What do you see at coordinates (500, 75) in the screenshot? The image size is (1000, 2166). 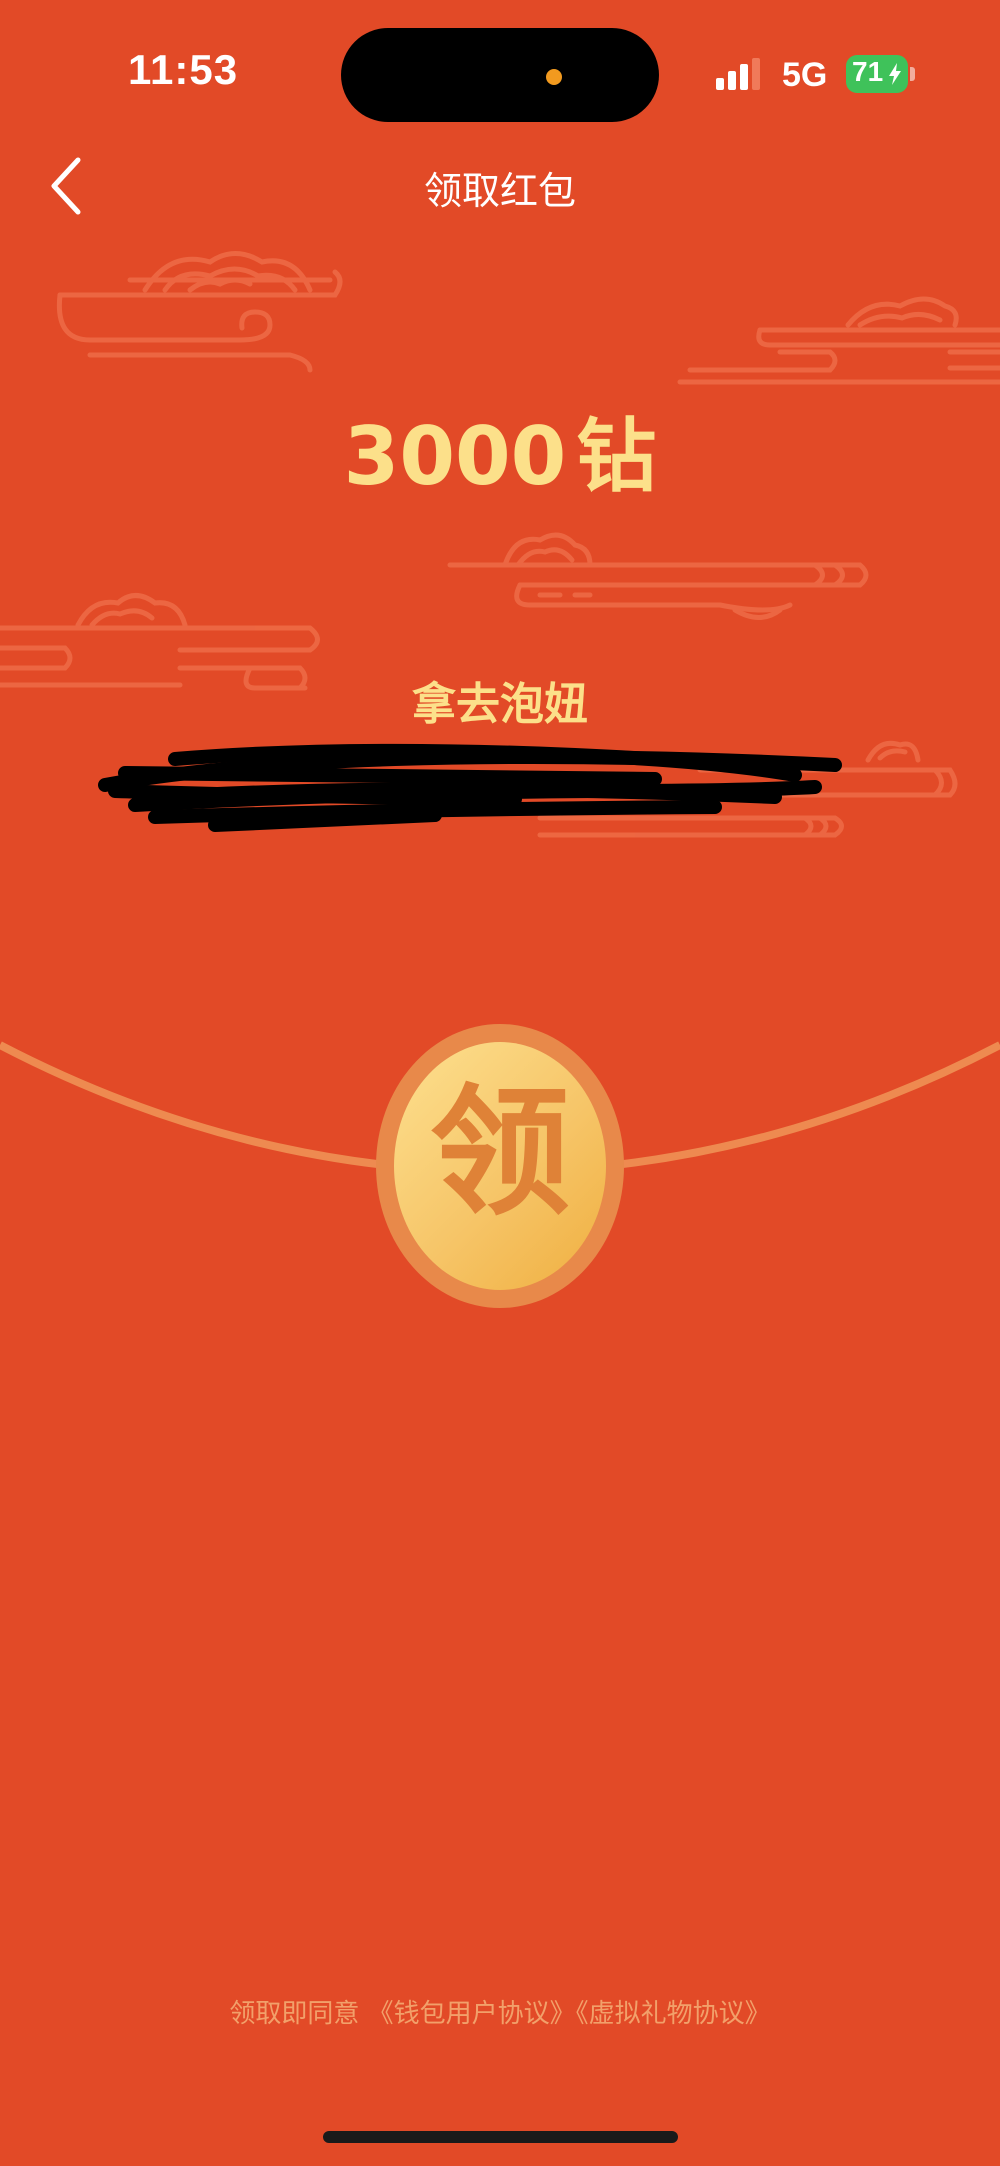 I see `dynamic-island` at bounding box center [500, 75].